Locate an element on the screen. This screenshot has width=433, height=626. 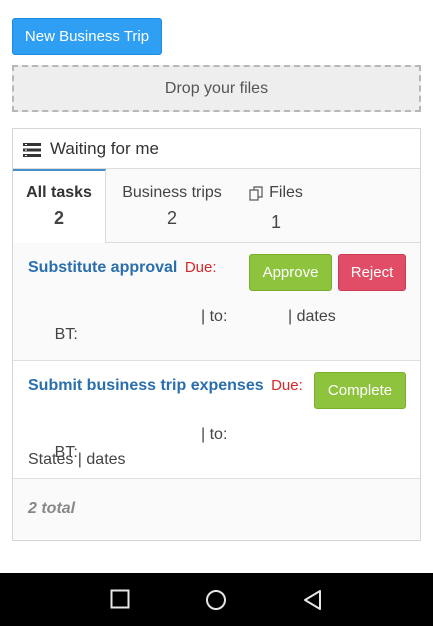
task-title: Submit business trip expenses Due: is located at coordinates (165, 386).